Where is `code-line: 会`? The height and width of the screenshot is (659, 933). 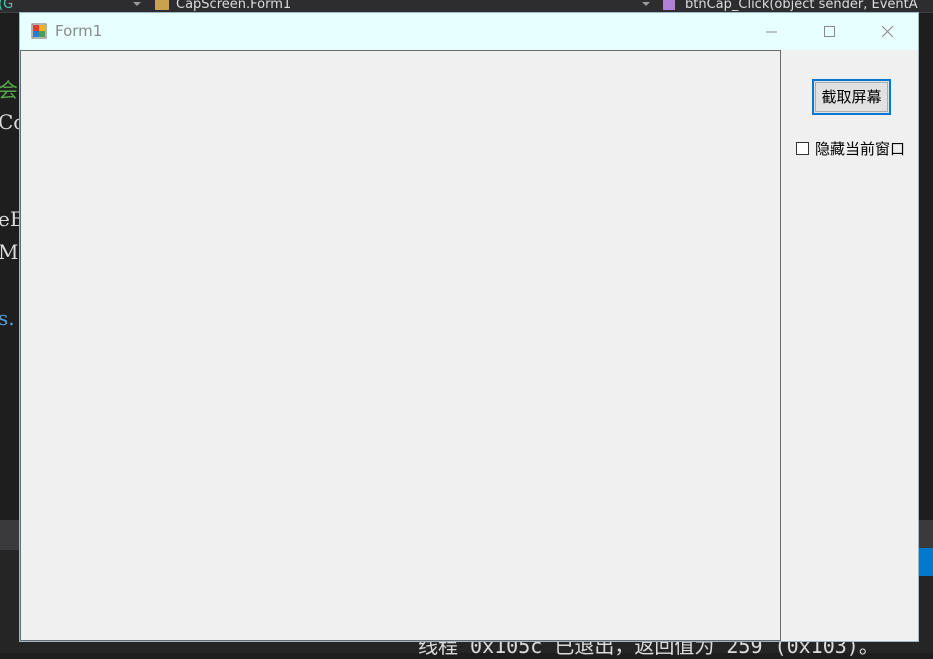
code-line: 会 is located at coordinates (9, 90).